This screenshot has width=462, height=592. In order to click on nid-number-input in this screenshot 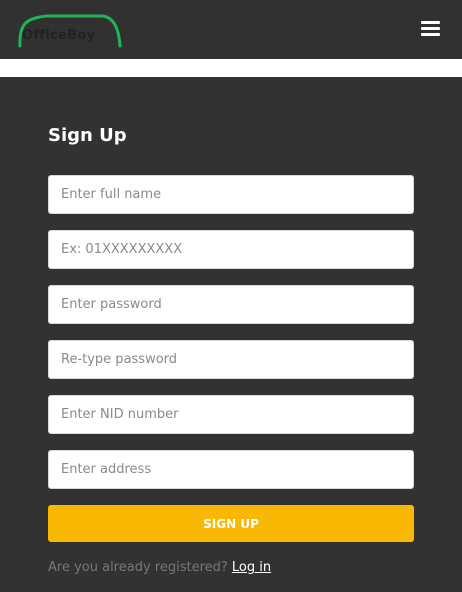, I will do `click(231, 414)`.